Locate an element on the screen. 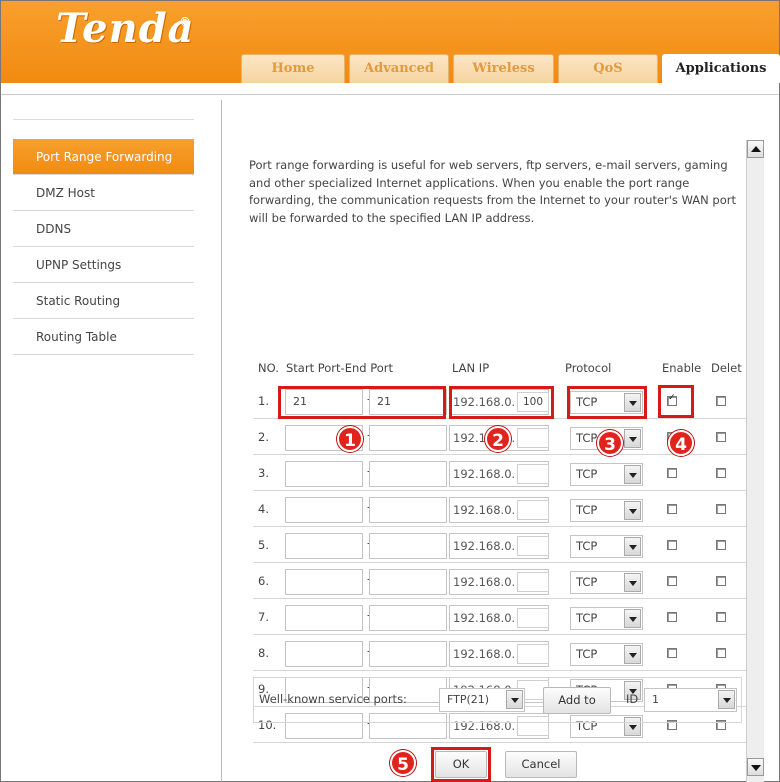  sidebar-item-dmz-host: DMZ Host is located at coordinates (103, 193).